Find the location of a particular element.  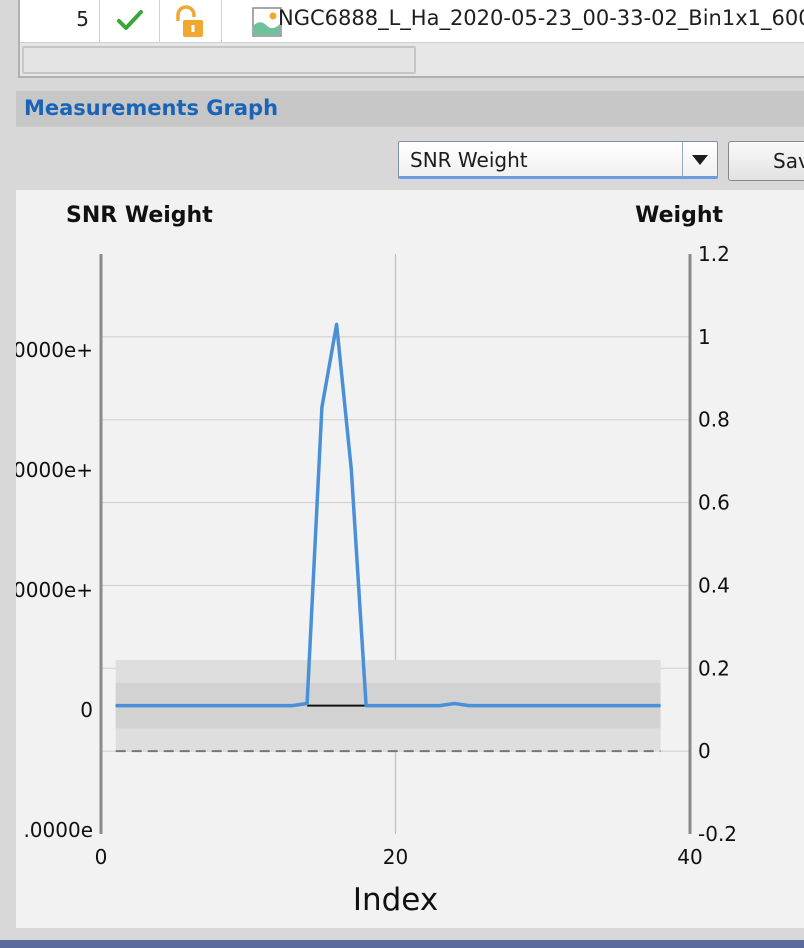

select-value: SNR Weight is located at coordinates (469, 160).